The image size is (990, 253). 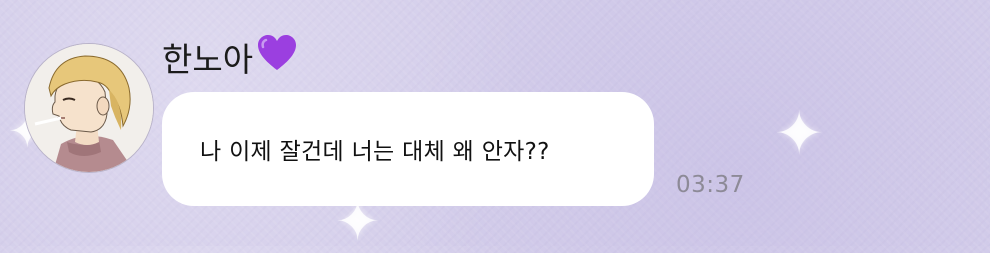 I want to click on avatar-portrait-image, so click(x=89, y=108).